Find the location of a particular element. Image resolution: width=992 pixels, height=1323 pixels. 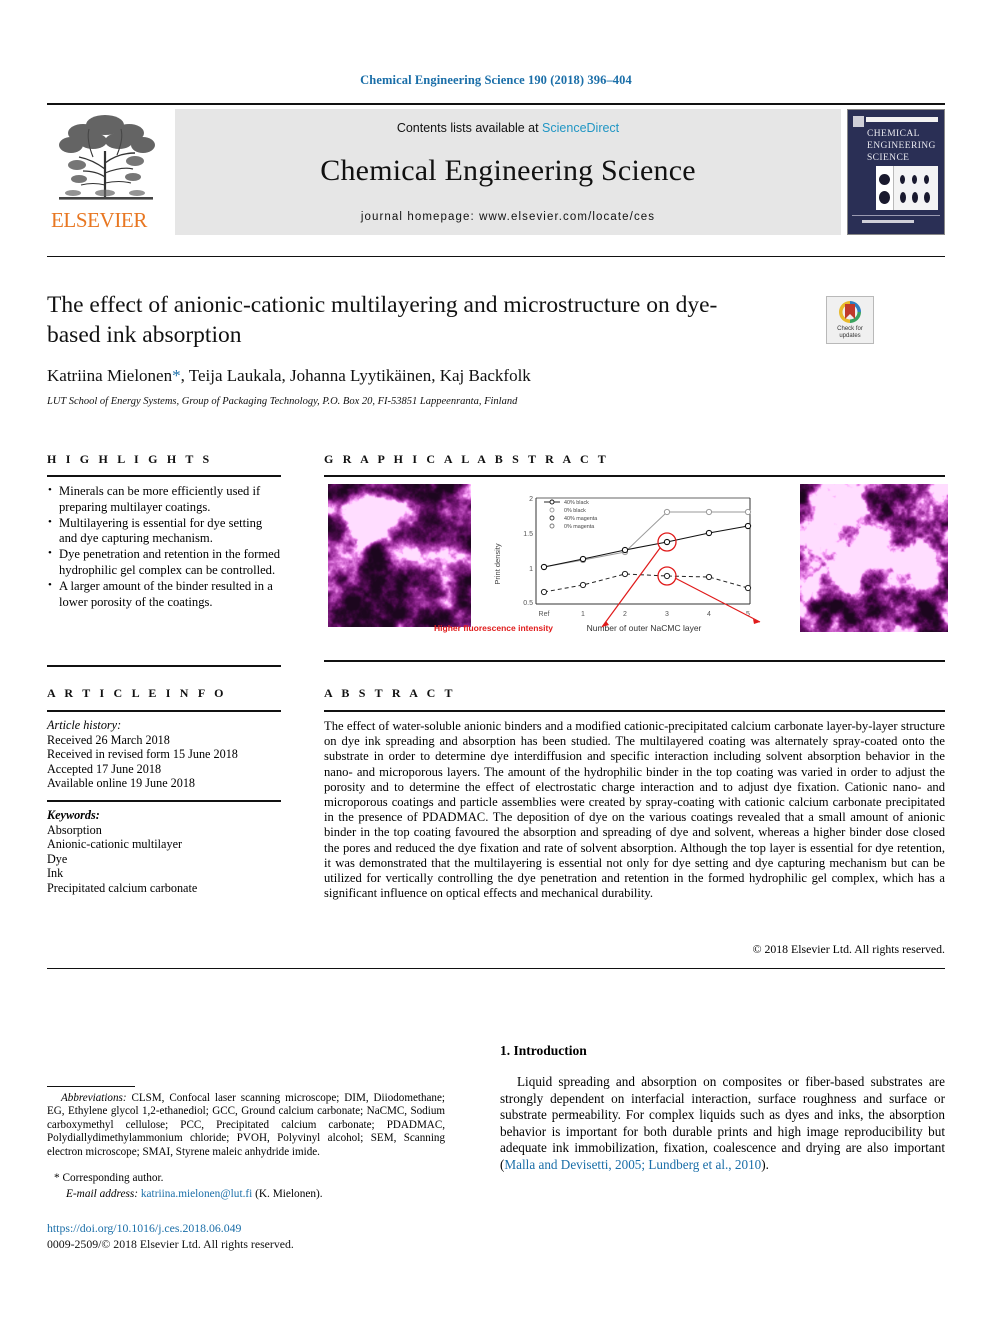

crossmark-label-line2: updates is located at coordinates (850, 336).